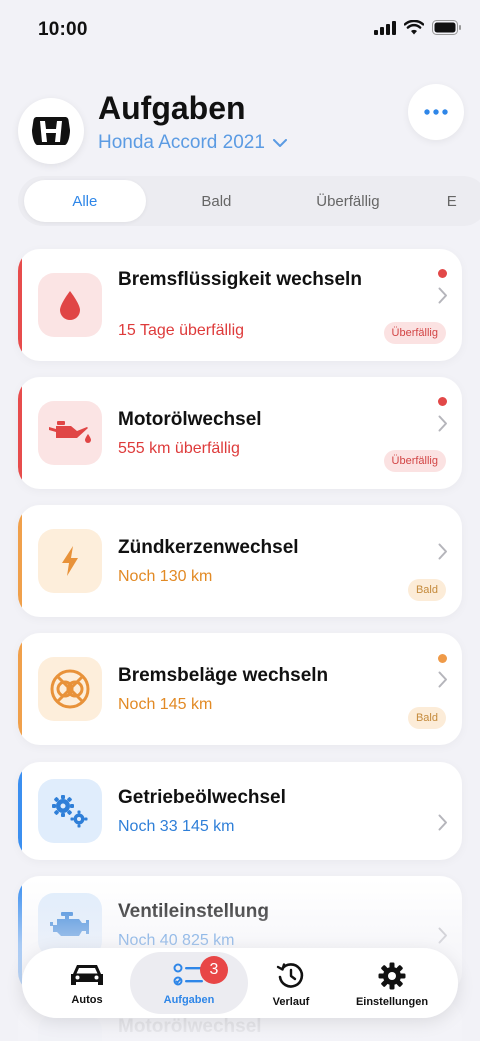 This screenshot has height=1041, width=480. What do you see at coordinates (165, 576) in the screenshot?
I see `task-subtitle: Noch 130 km` at bounding box center [165, 576].